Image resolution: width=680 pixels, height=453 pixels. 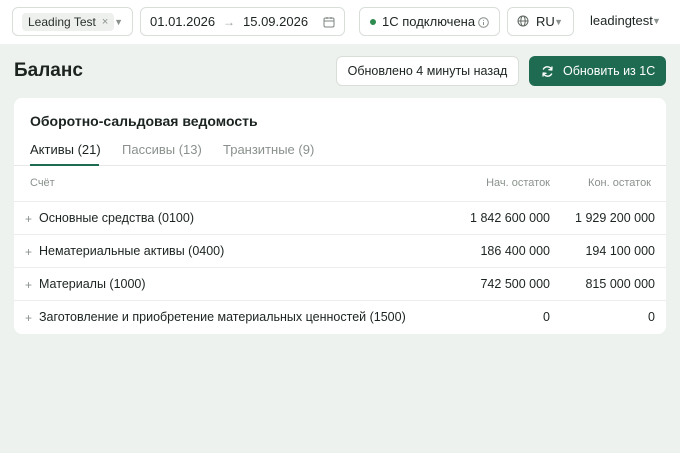 What do you see at coordinates (242, 21) in the screenshot?
I see `date-range-picker: 01.01.2026 → 15.09.2026` at bounding box center [242, 21].